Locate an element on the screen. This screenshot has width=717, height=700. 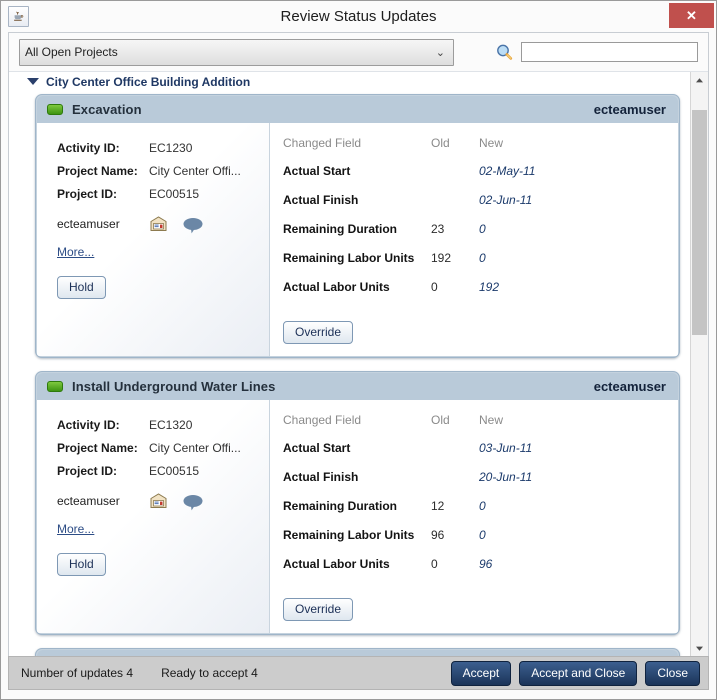
changed-field-new: 02-Jun-11 is located at coordinates (506, 199).